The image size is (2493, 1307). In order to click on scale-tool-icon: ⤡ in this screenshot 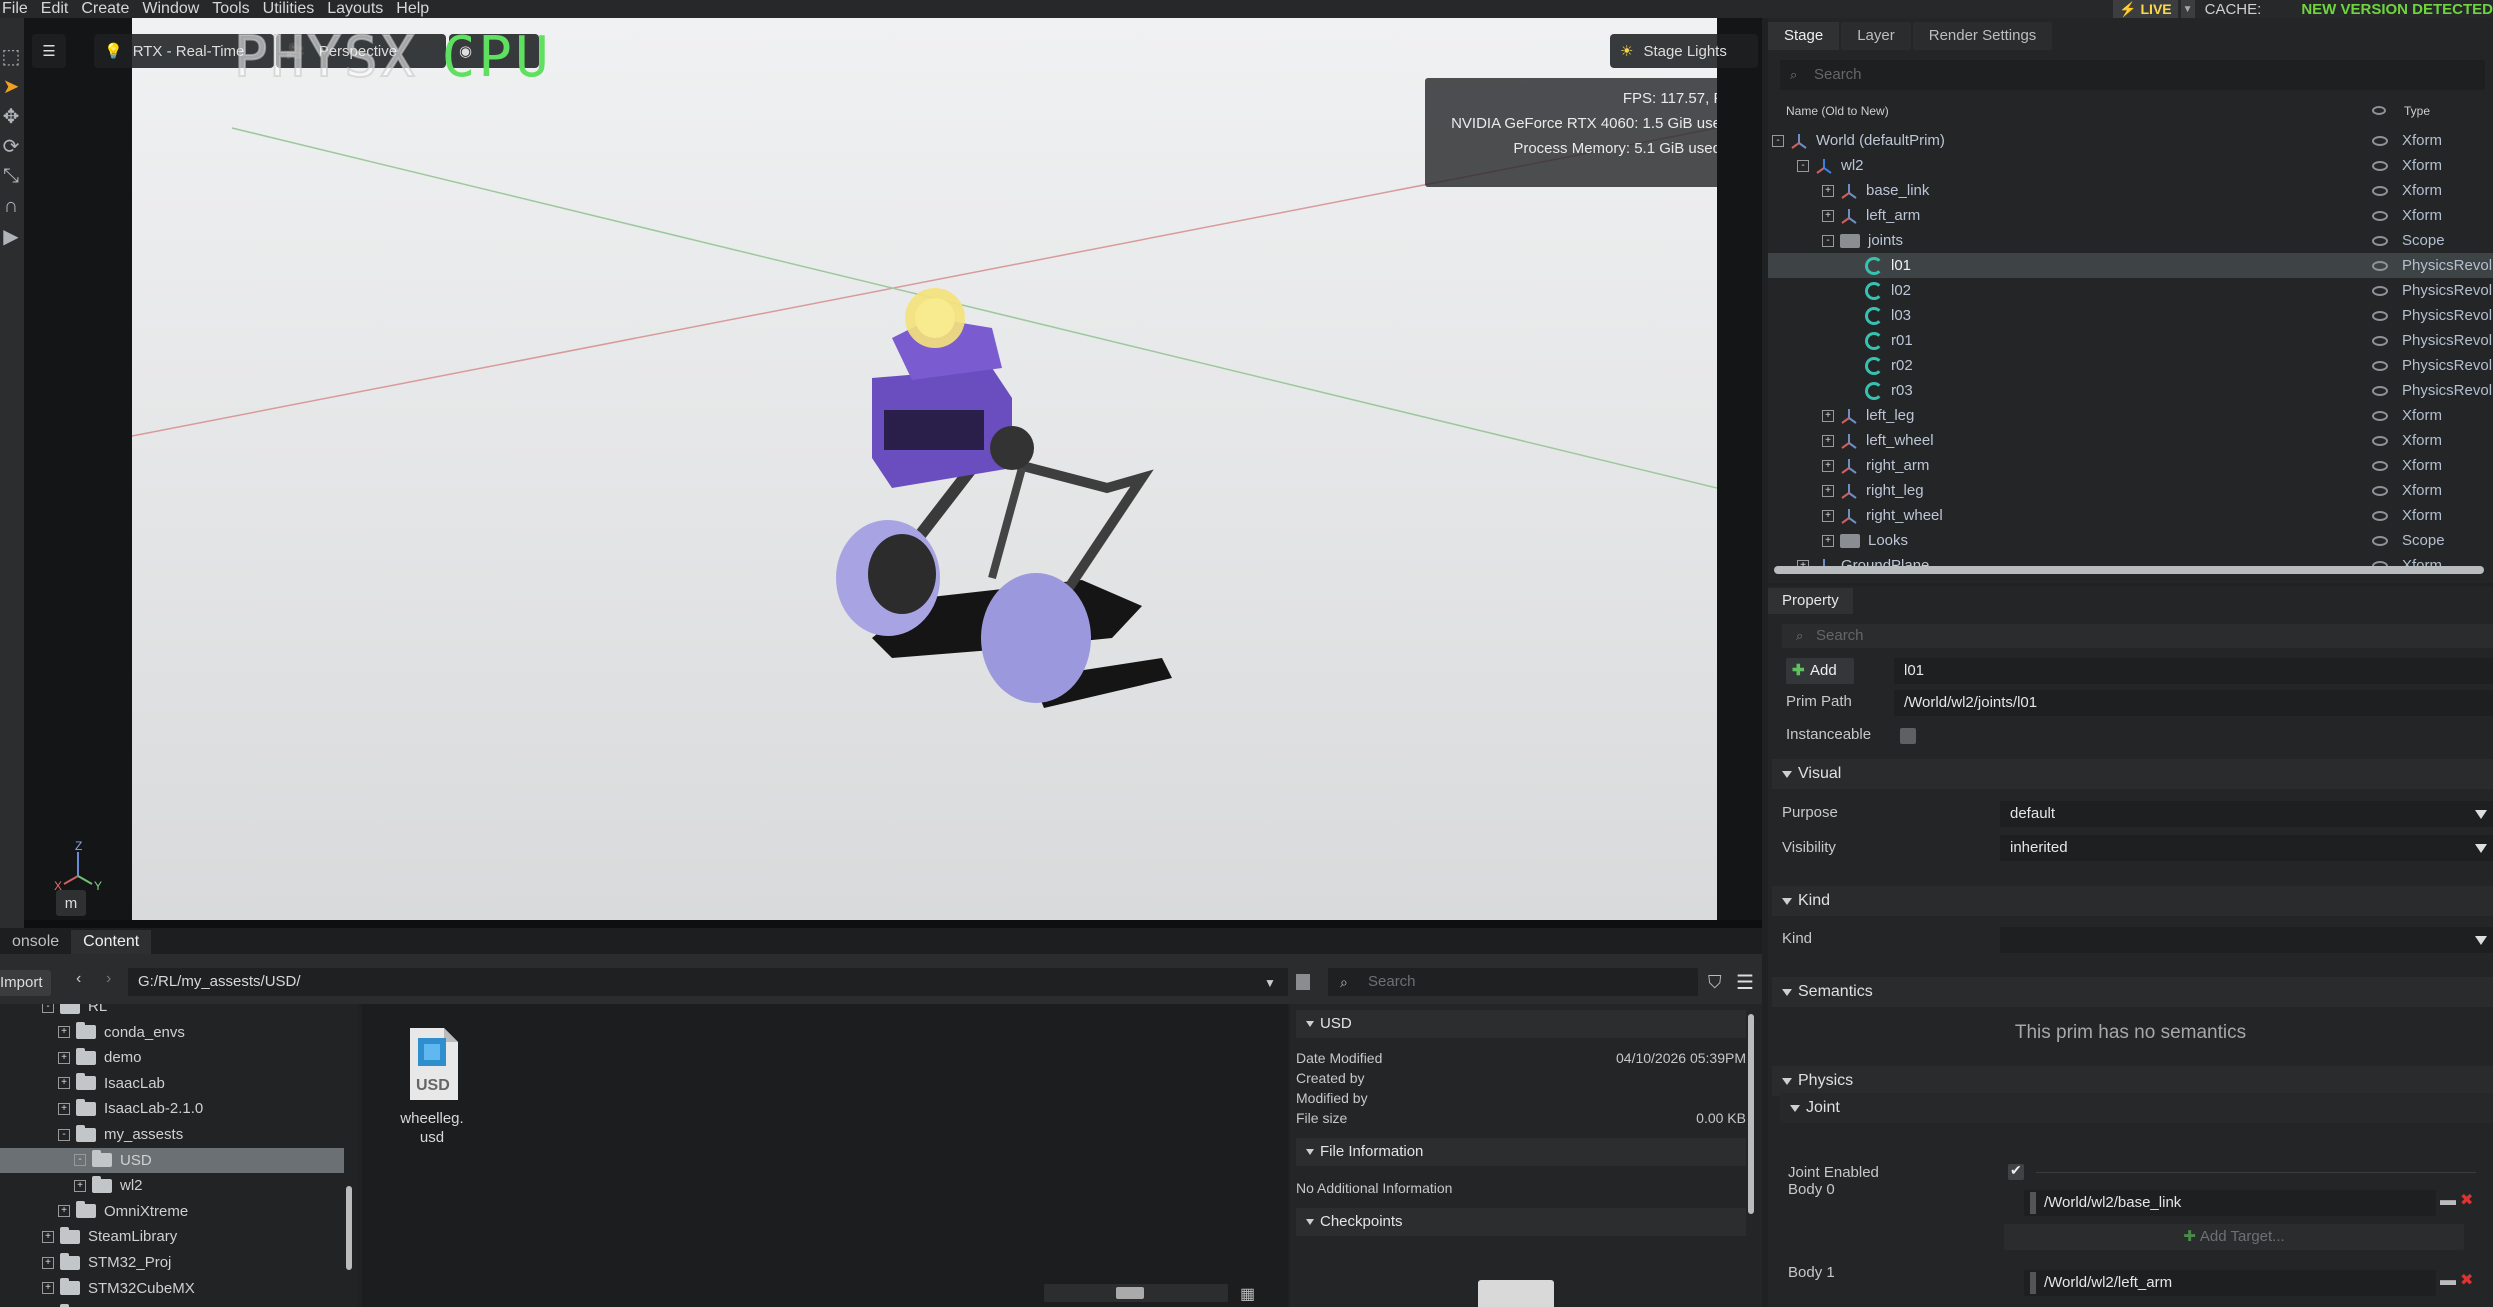, I will do `click(11, 176)`.